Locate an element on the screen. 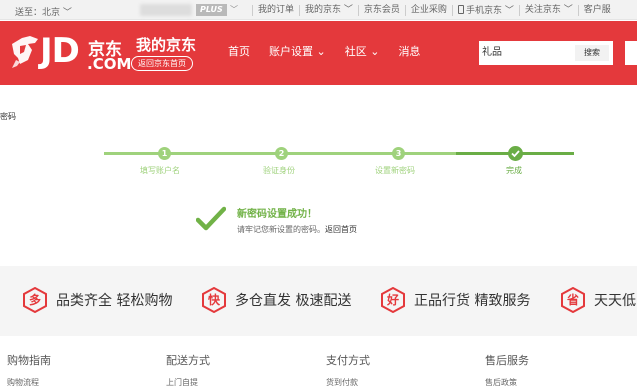 The width and height of the screenshot is (637, 391). follow-jd-link: 关注京东 ﹀ is located at coordinates (548, 10).